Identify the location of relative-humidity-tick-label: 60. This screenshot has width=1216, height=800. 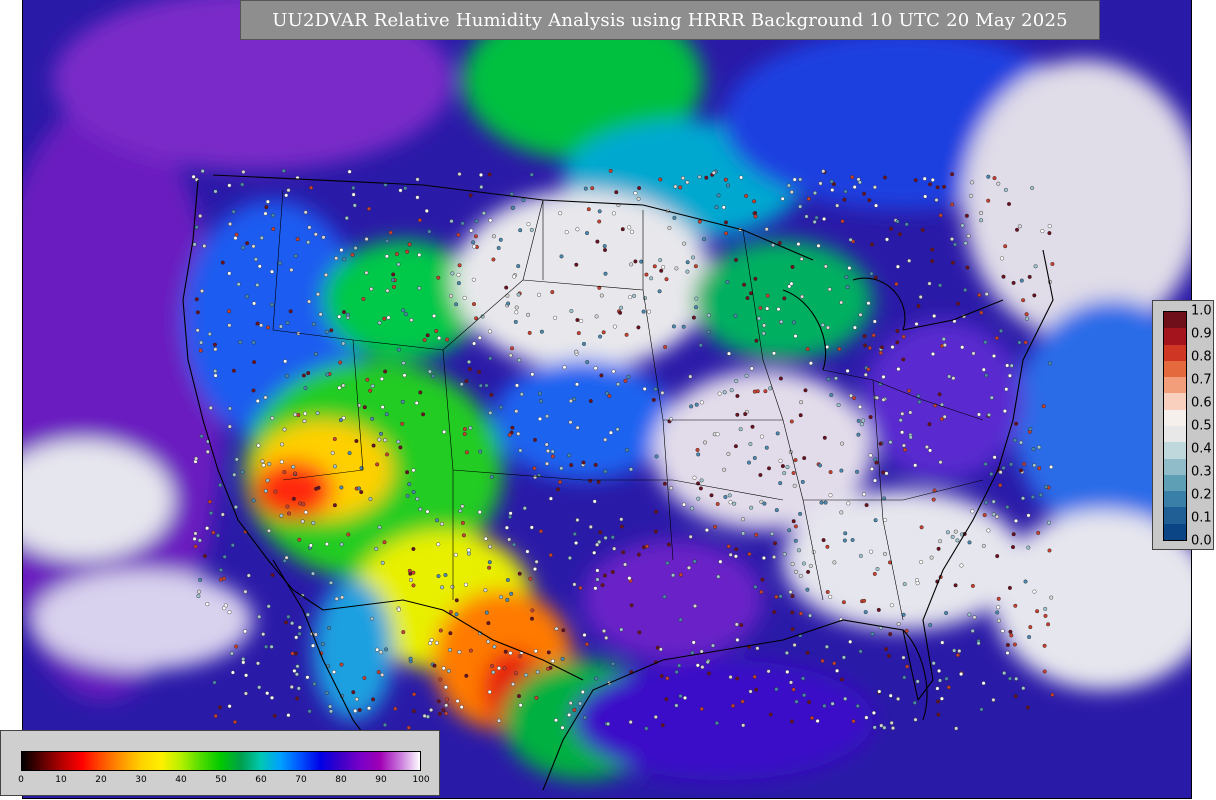
(261, 780).